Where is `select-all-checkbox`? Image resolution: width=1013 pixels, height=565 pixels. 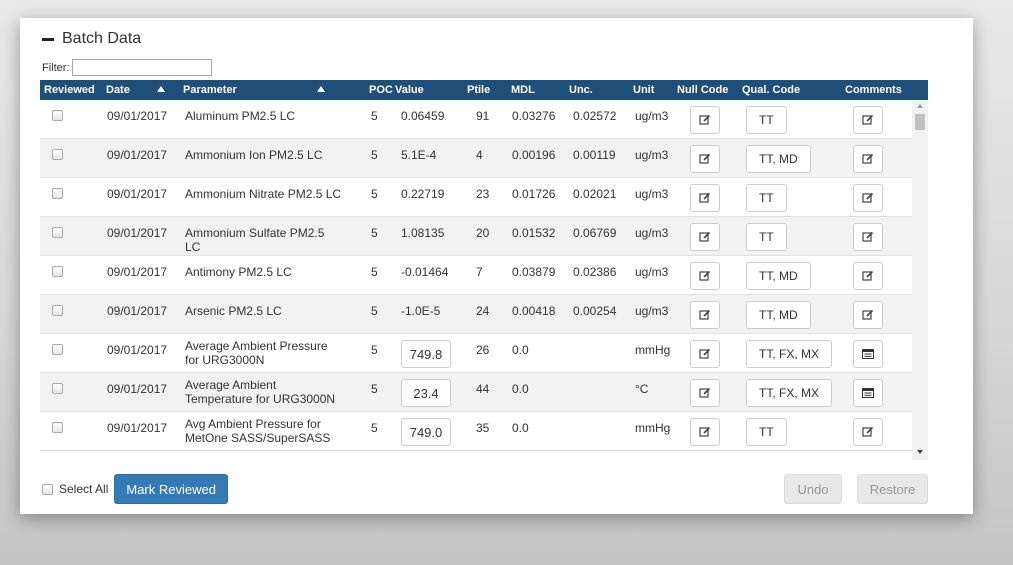
select-all-checkbox is located at coordinates (47, 489).